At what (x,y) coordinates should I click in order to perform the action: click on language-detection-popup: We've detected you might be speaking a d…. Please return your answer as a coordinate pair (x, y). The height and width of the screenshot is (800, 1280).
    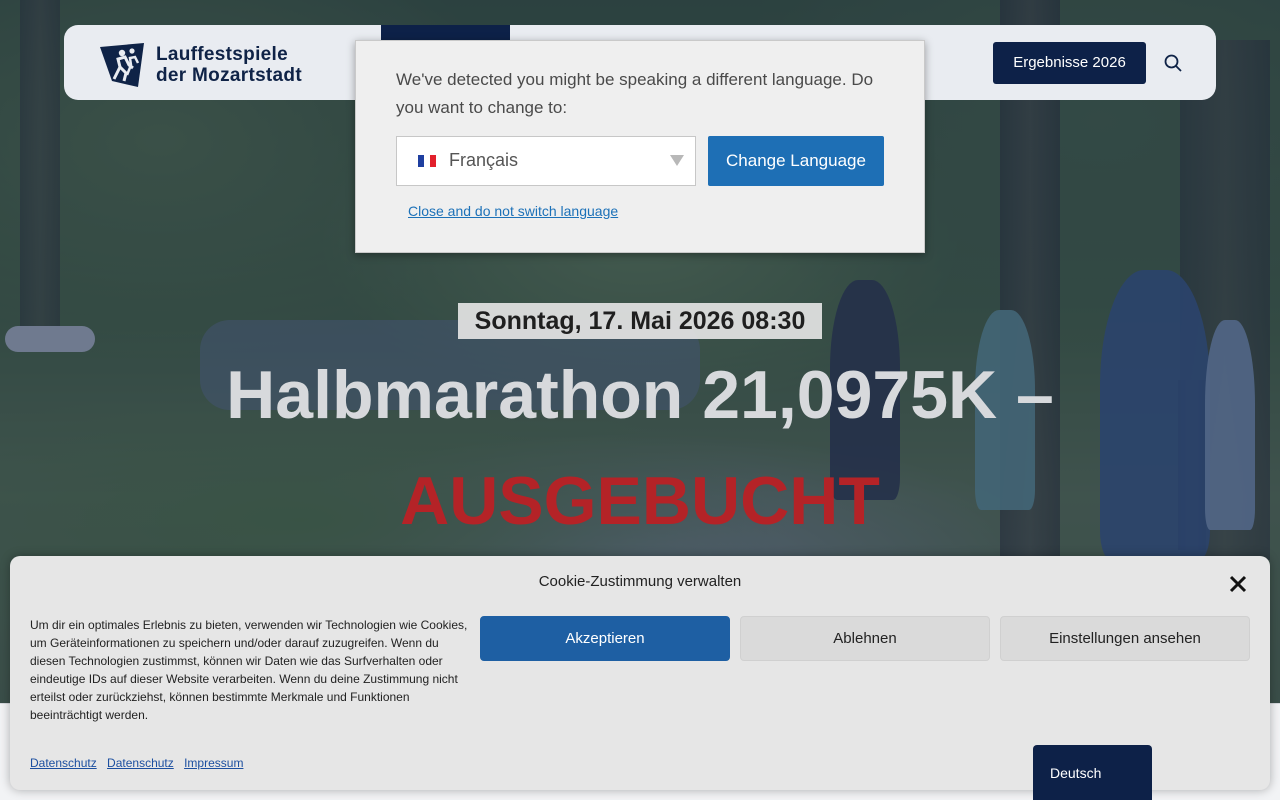
    Looking at the image, I should click on (640, 146).